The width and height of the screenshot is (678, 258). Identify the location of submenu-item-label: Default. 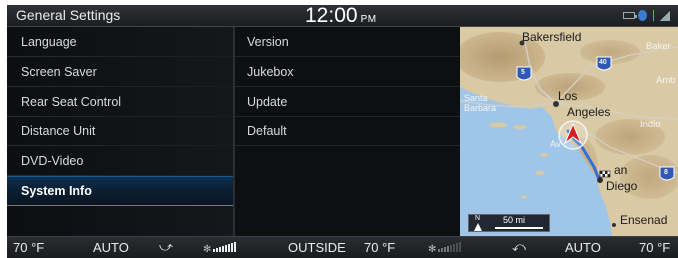
(267, 131).